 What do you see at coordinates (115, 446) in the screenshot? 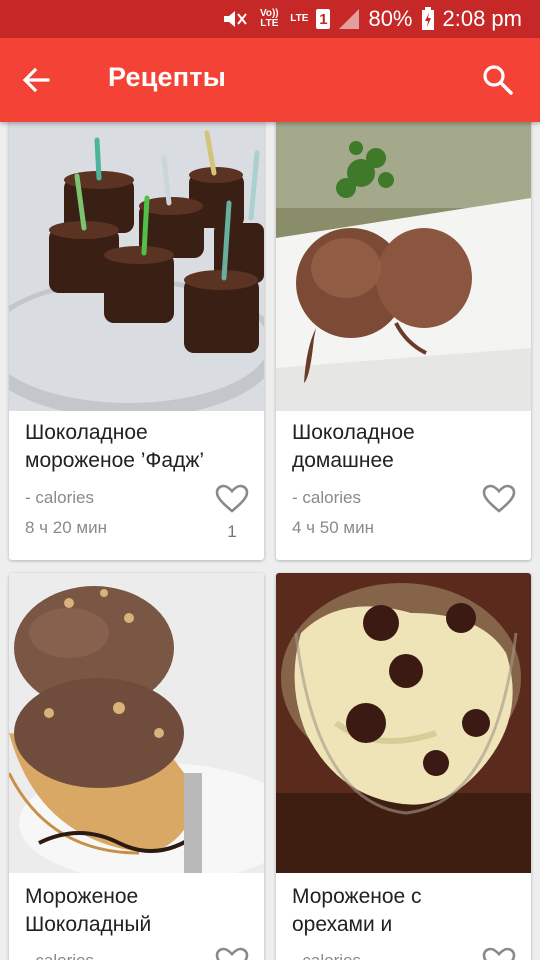
I see `recipe-title: Шоколадное мороженое ’Фадж’` at bounding box center [115, 446].